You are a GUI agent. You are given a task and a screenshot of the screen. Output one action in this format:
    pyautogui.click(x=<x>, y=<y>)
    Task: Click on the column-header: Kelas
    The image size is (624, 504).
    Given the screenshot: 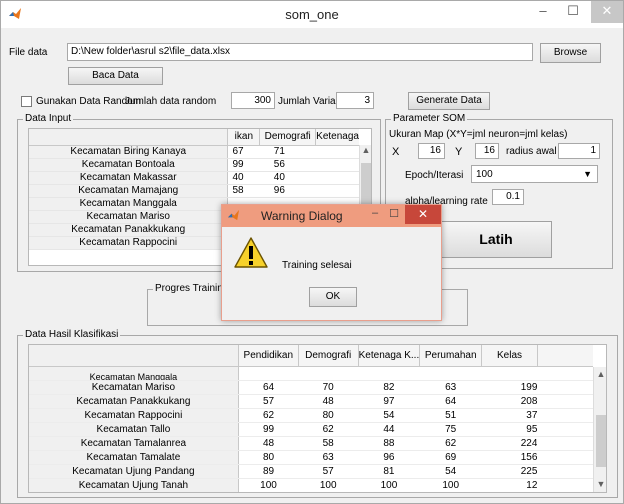 What is the action you would take?
    pyautogui.click(x=509, y=356)
    